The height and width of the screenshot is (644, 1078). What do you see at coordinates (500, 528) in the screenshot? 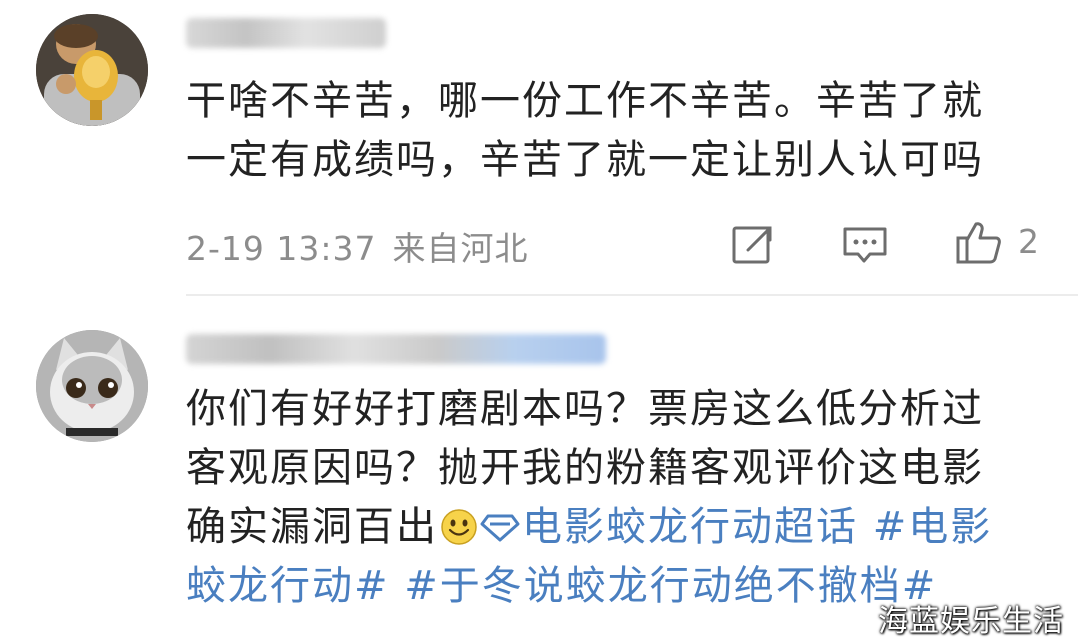
I see `supertopic-diamond-icon` at bounding box center [500, 528].